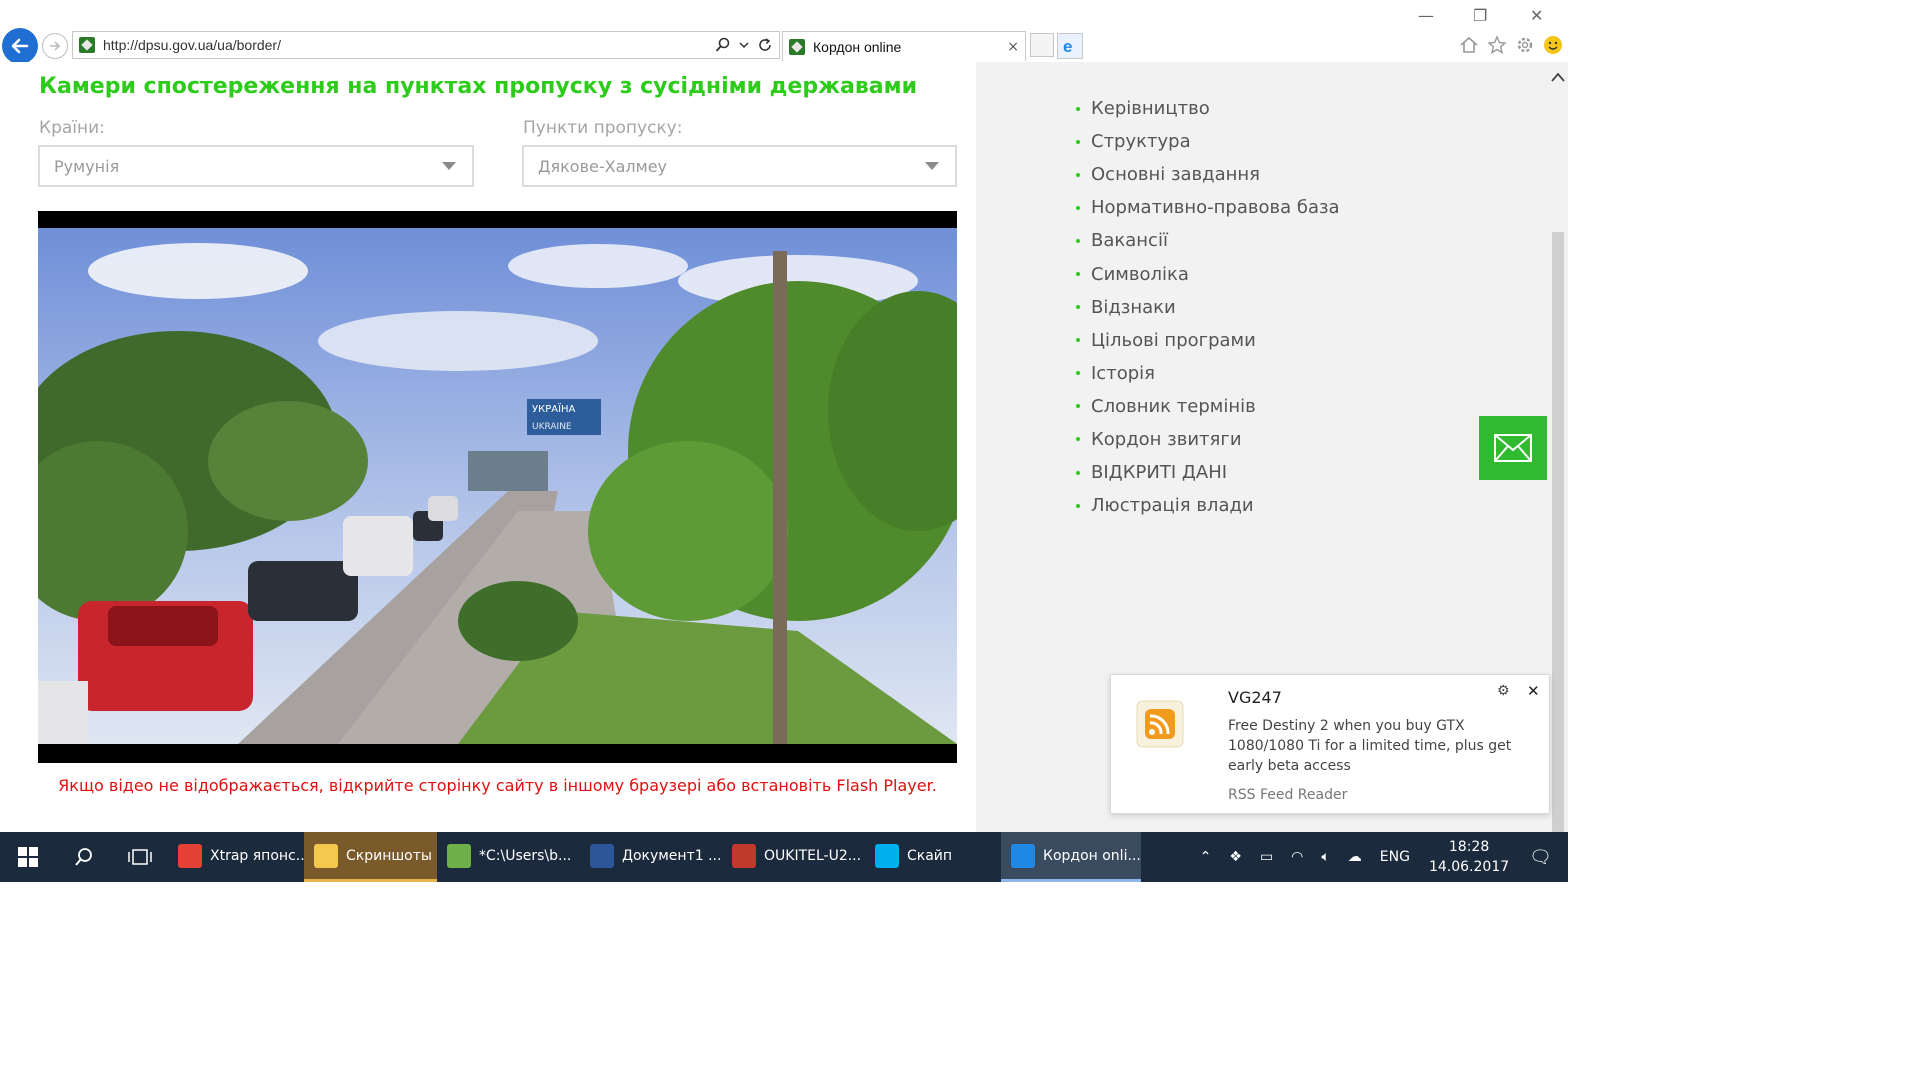  Describe the element at coordinates (1426, 15) in the screenshot. I see `minimize-icon: —` at that location.